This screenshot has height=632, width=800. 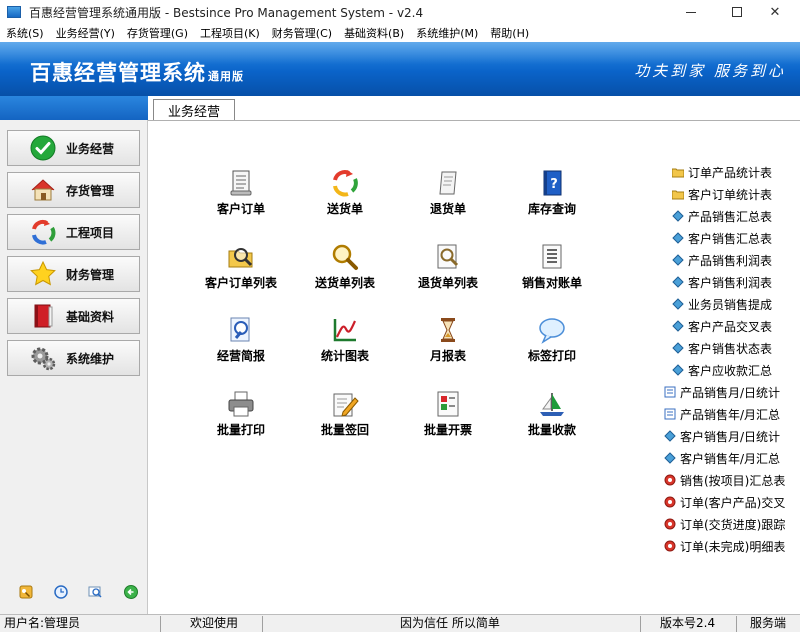 What do you see at coordinates (241, 330) in the screenshot?
I see `report-search-icon` at bounding box center [241, 330].